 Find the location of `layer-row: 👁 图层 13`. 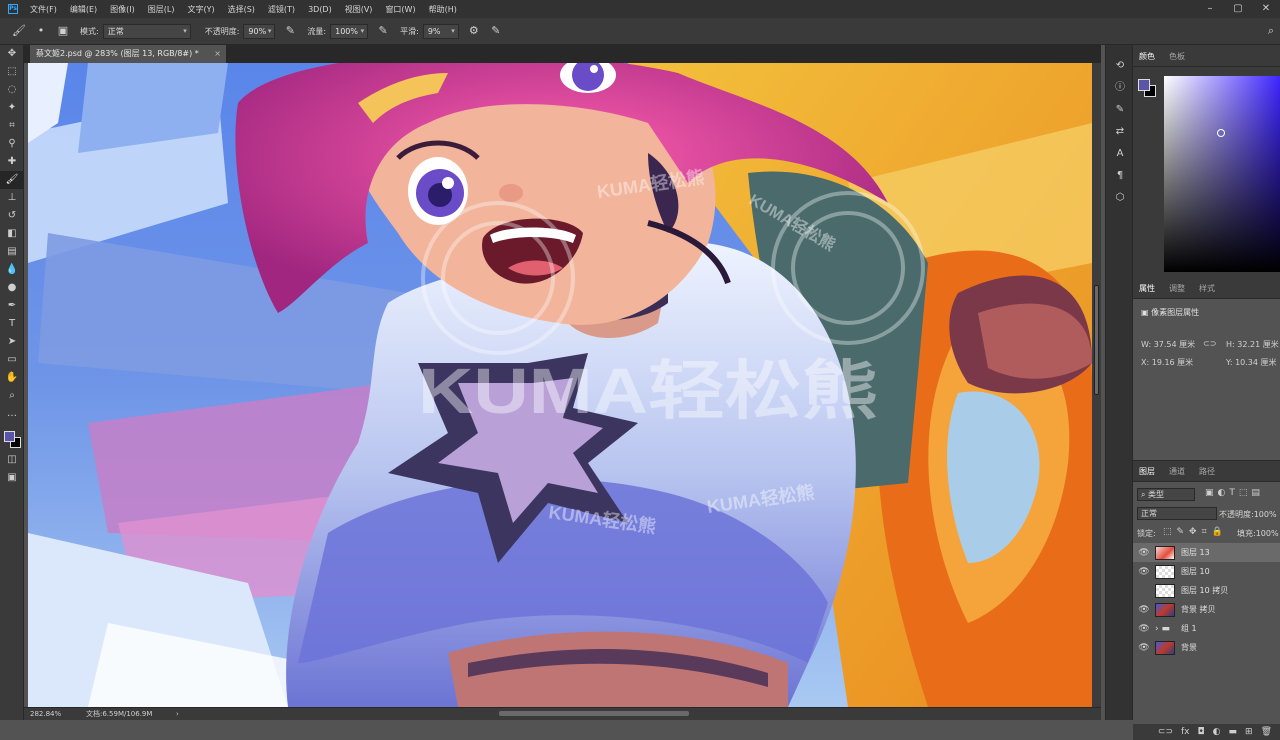

layer-row: 👁 图层 13 is located at coordinates (1206, 552).